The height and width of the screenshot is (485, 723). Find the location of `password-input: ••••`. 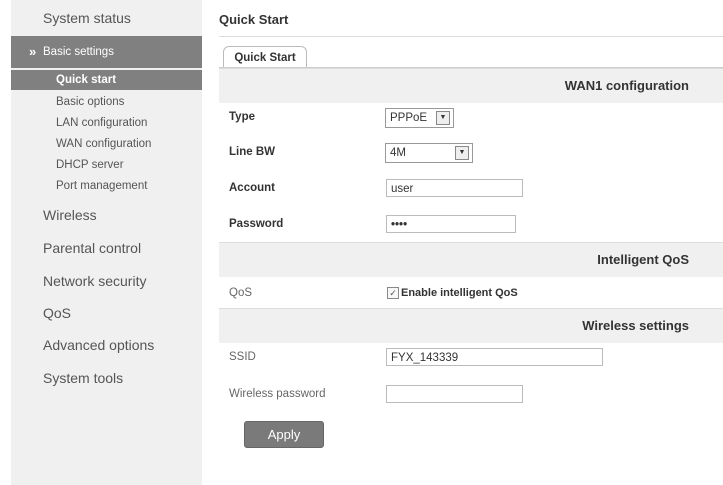

password-input: •••• is located at coordinates (451, 224).